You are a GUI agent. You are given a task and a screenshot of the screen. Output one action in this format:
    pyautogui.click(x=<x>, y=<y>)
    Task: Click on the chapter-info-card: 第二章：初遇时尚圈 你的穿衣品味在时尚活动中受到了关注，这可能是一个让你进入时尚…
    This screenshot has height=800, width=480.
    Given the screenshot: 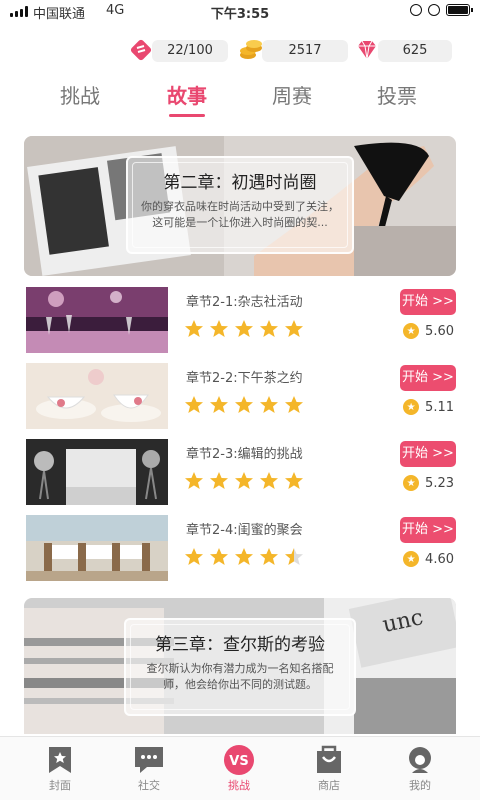 What is the action you would take?
    pyautogui.click(x=240, y=205)
    